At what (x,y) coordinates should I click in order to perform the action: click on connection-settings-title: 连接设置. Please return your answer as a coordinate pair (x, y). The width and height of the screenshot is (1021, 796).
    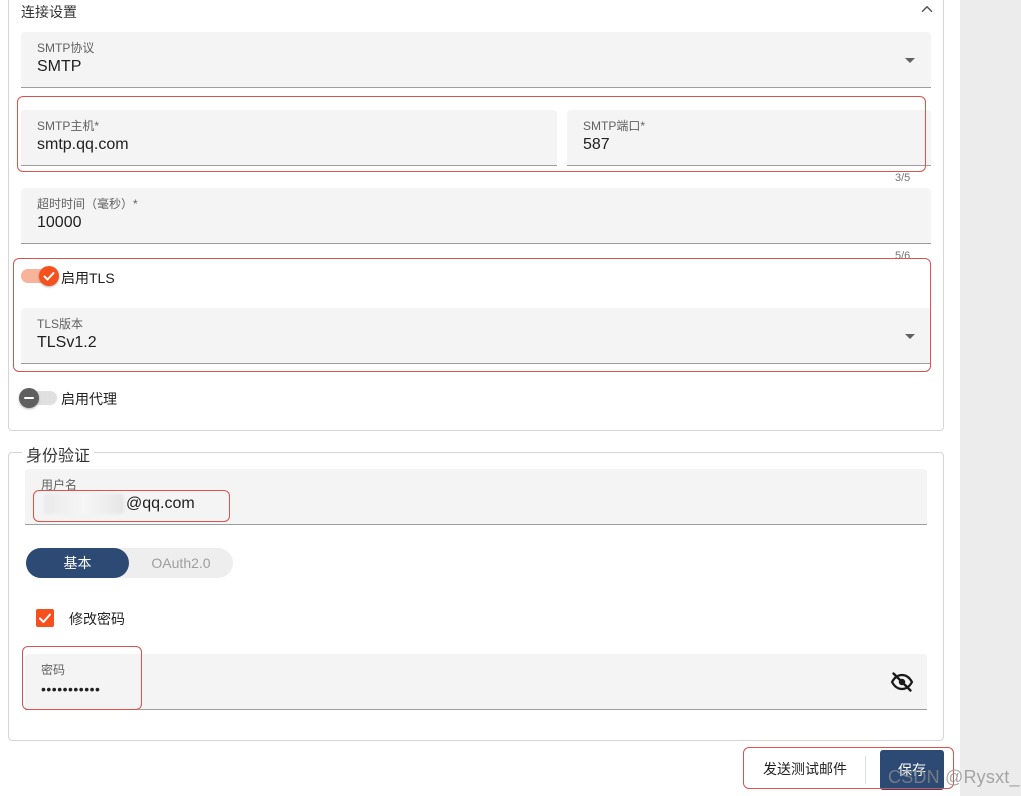
    Looking at the image, I should click on (49, 12).